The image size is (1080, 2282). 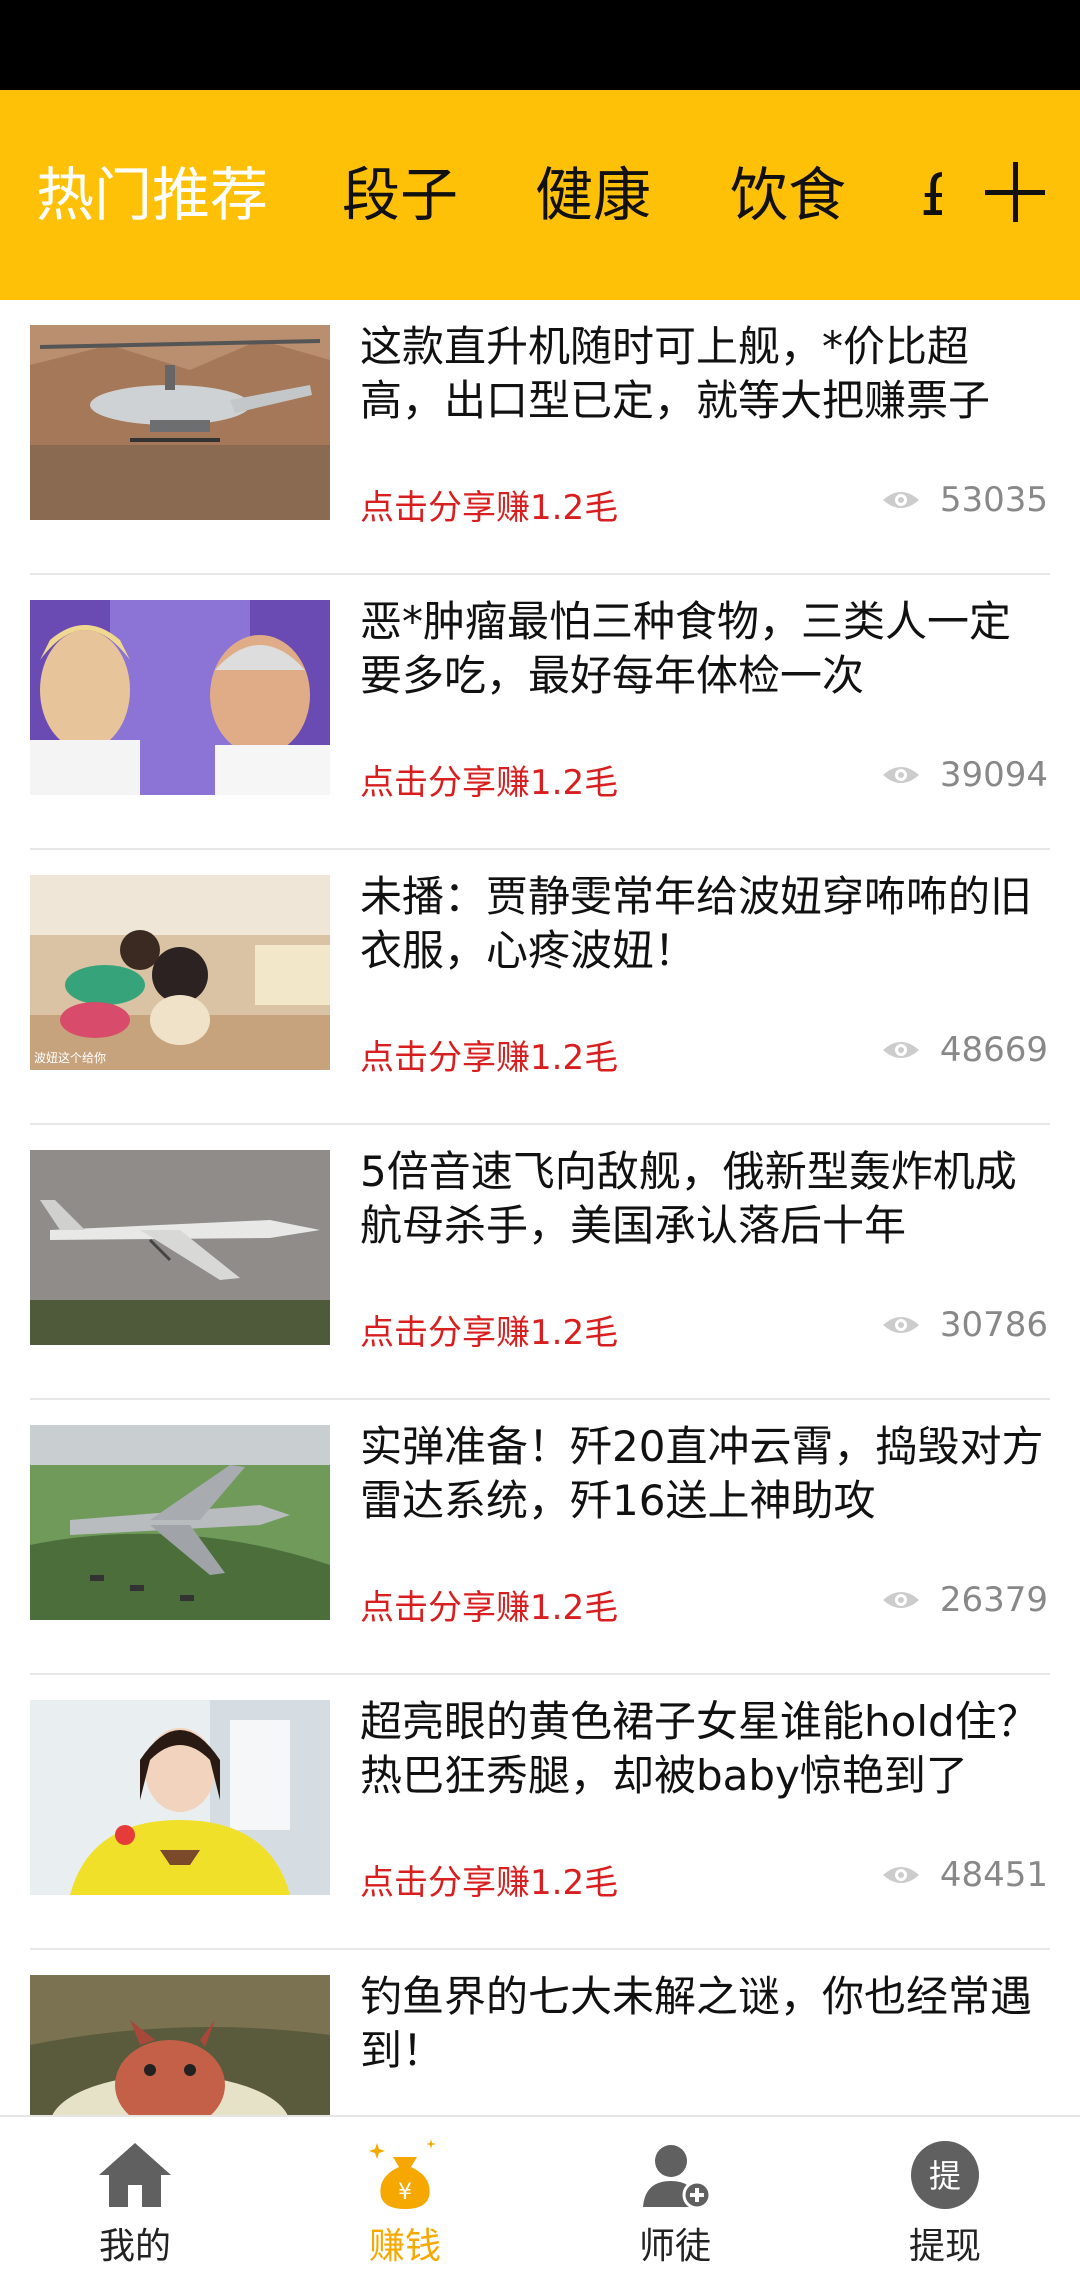 I want to click on tab-hot: 热门推荐, so click(x=152, y=195).